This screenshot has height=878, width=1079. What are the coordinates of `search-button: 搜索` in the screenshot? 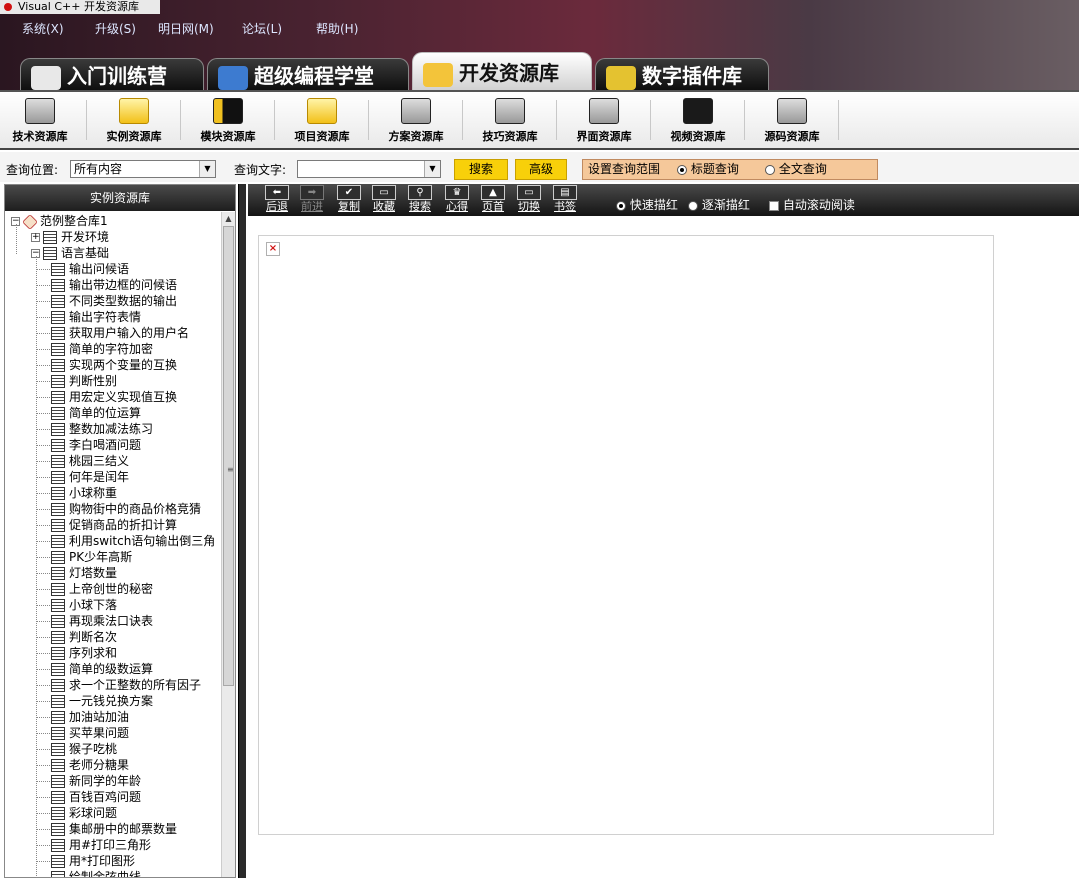 It's located at (481, 169).